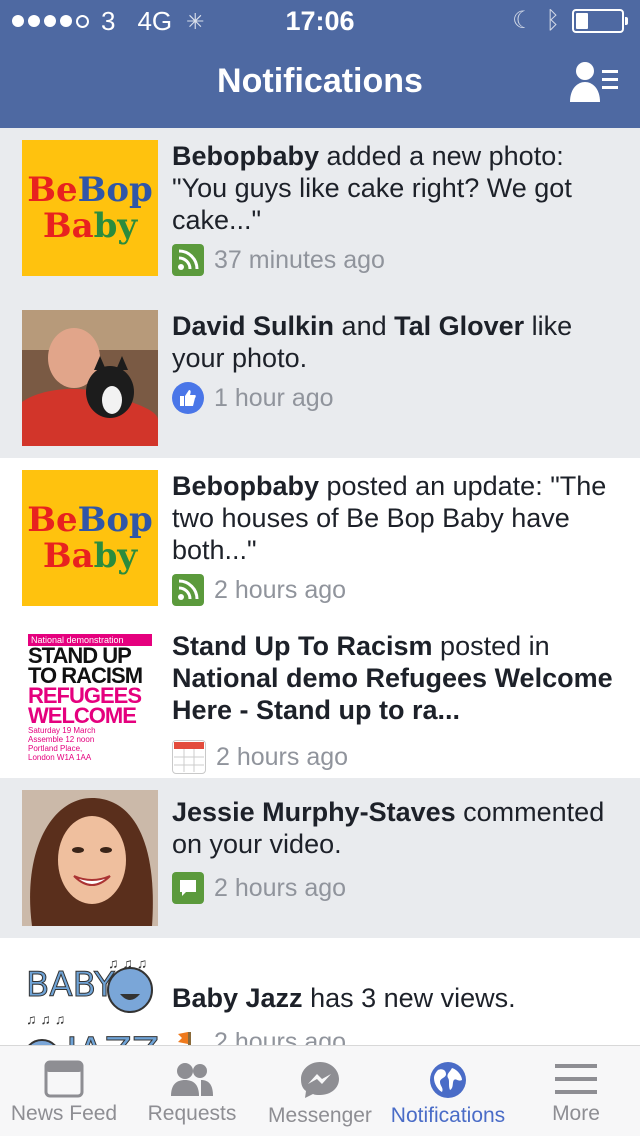 The height and width of the screenshot is (1136, 640). I want to click on person-list-icon, so click(594, 82).